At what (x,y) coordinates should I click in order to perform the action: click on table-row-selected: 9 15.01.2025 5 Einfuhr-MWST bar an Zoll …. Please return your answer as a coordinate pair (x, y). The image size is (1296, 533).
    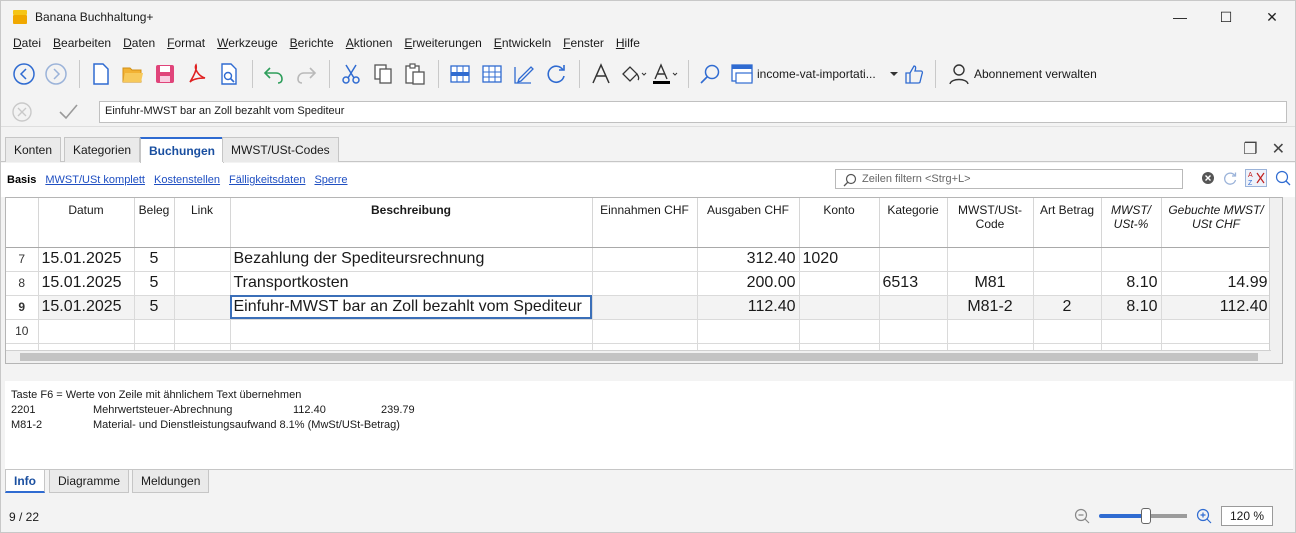
    Looking at the image, I should click on (639, 307).